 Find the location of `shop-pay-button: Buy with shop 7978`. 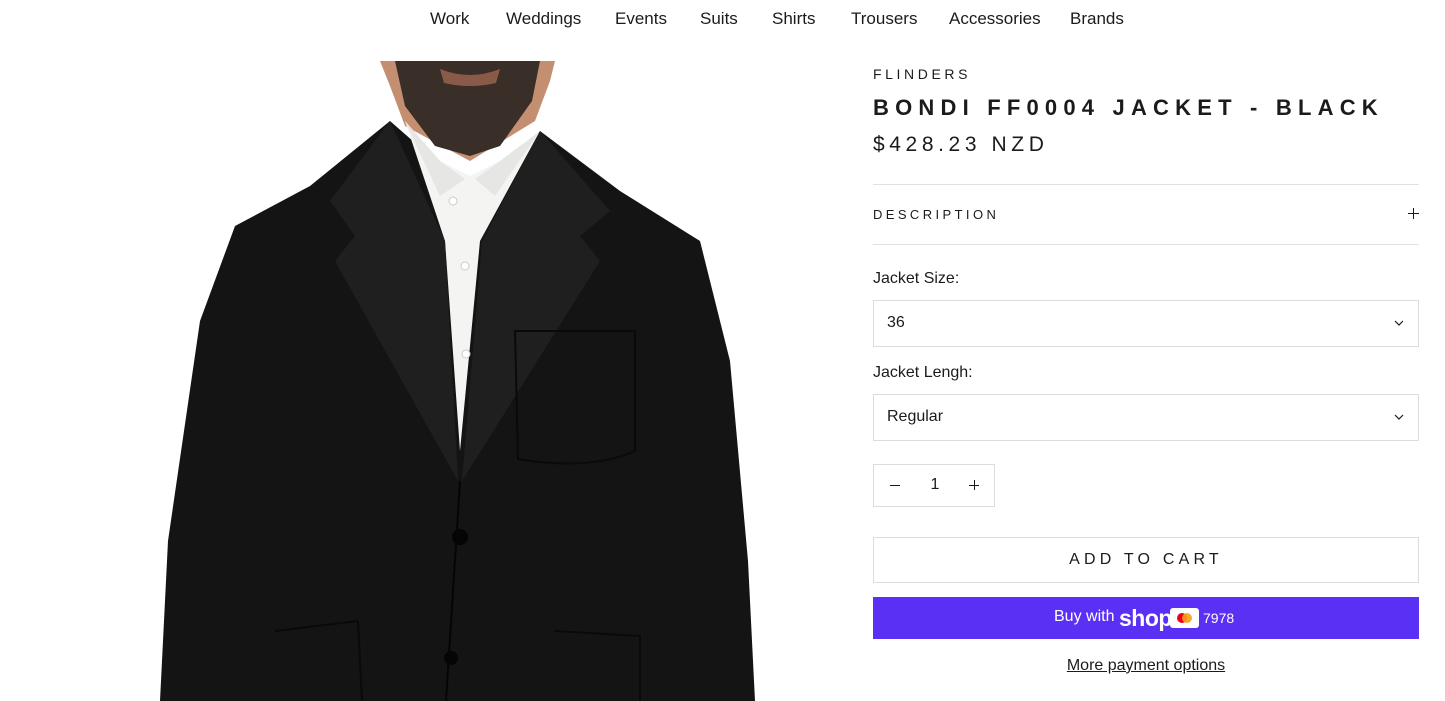

shop-pay-button: Buy with shop 7978 is located at coordinates (1146, 618).